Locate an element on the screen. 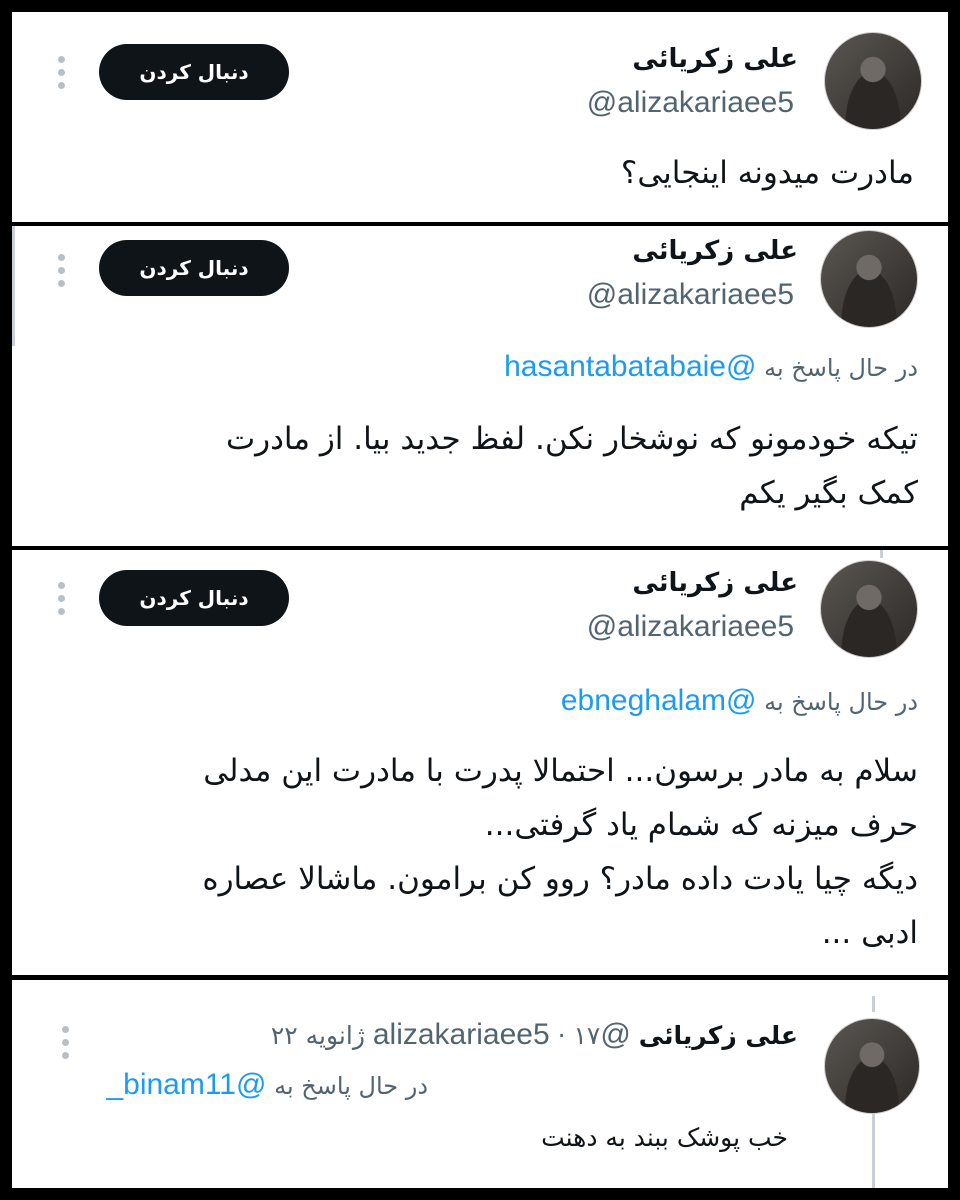 The image size is (960, 1200). replying-to: در حال پاسخ به @hasantabatabaie is located at coordinates (711, 367).